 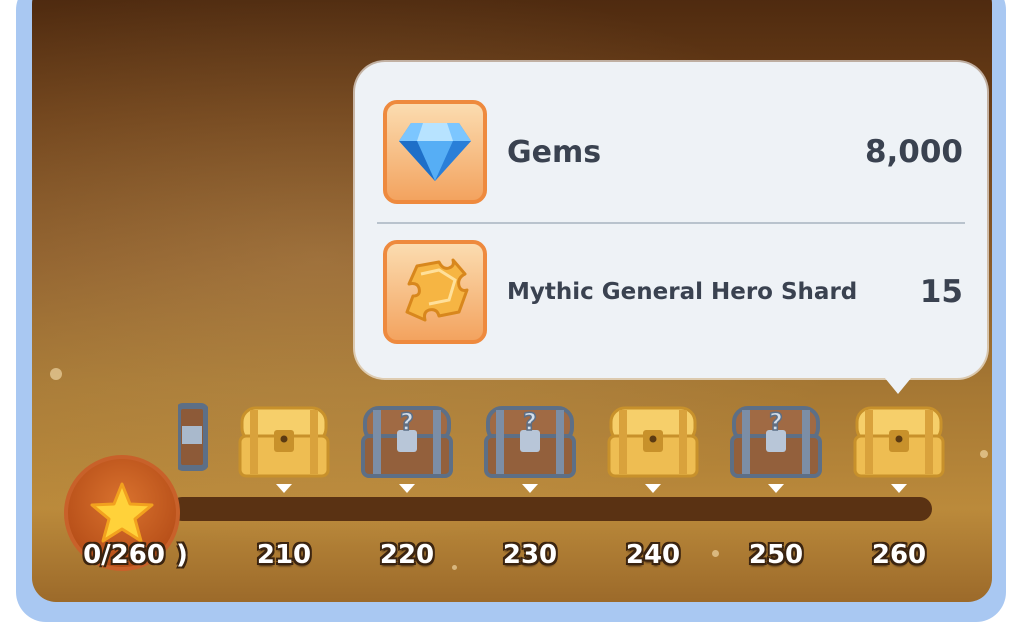 What do you see at coordinates (551, 509) in the screenshot?
I see `progress-track` at bounding box center [551, 509].